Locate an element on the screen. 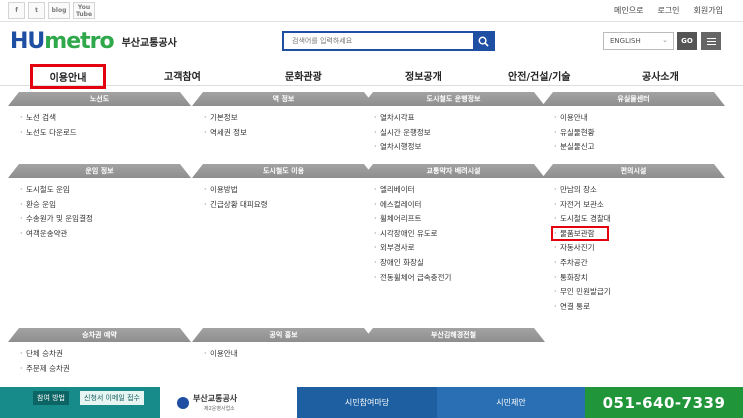 The width and height of the screenshot is (743, 418). submenu-link: 수송원가 및 운임결정 is located at coordinates (105, 219).